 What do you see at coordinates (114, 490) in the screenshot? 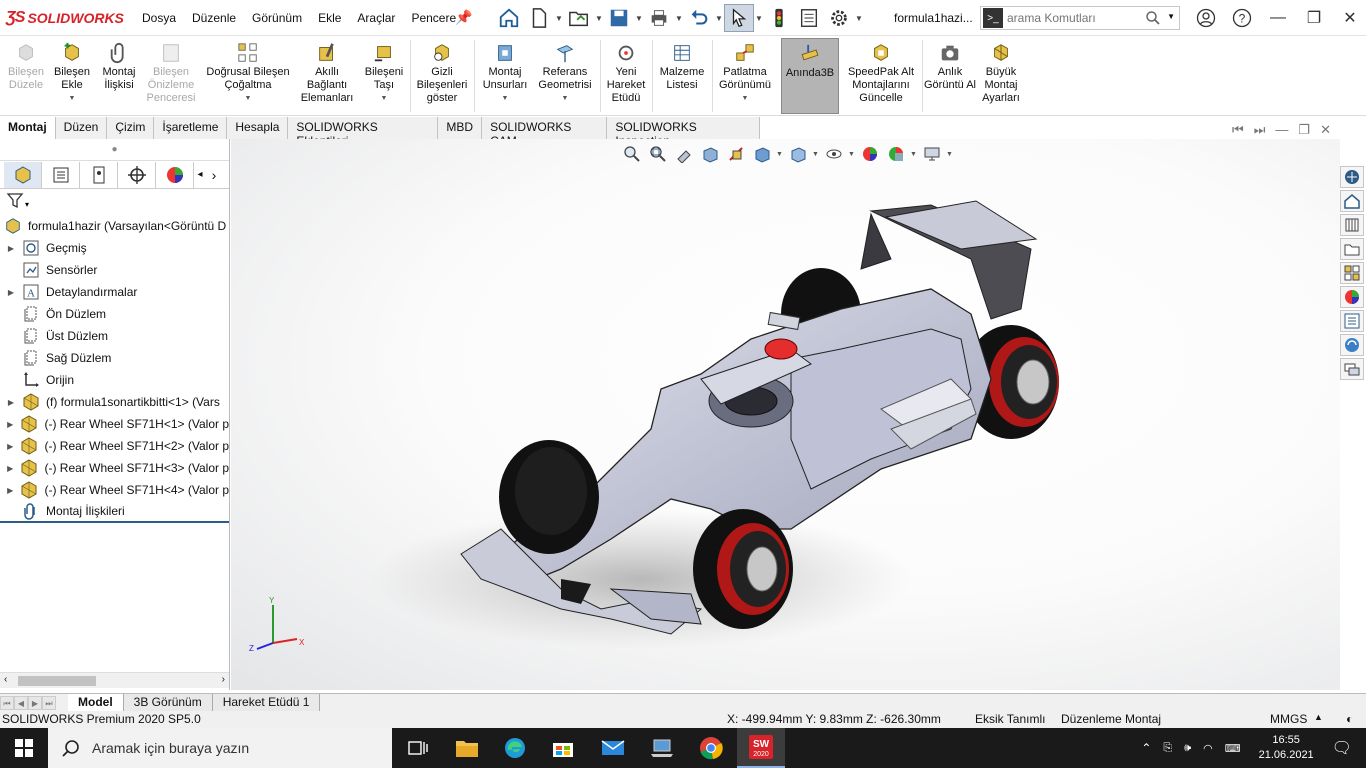
I see `tree-item-rear-wheel-sf71h-4-valor-p: ▶ (-) Rear Wheel SF71H<4> (Valor p` at bounding box center [114, 490].